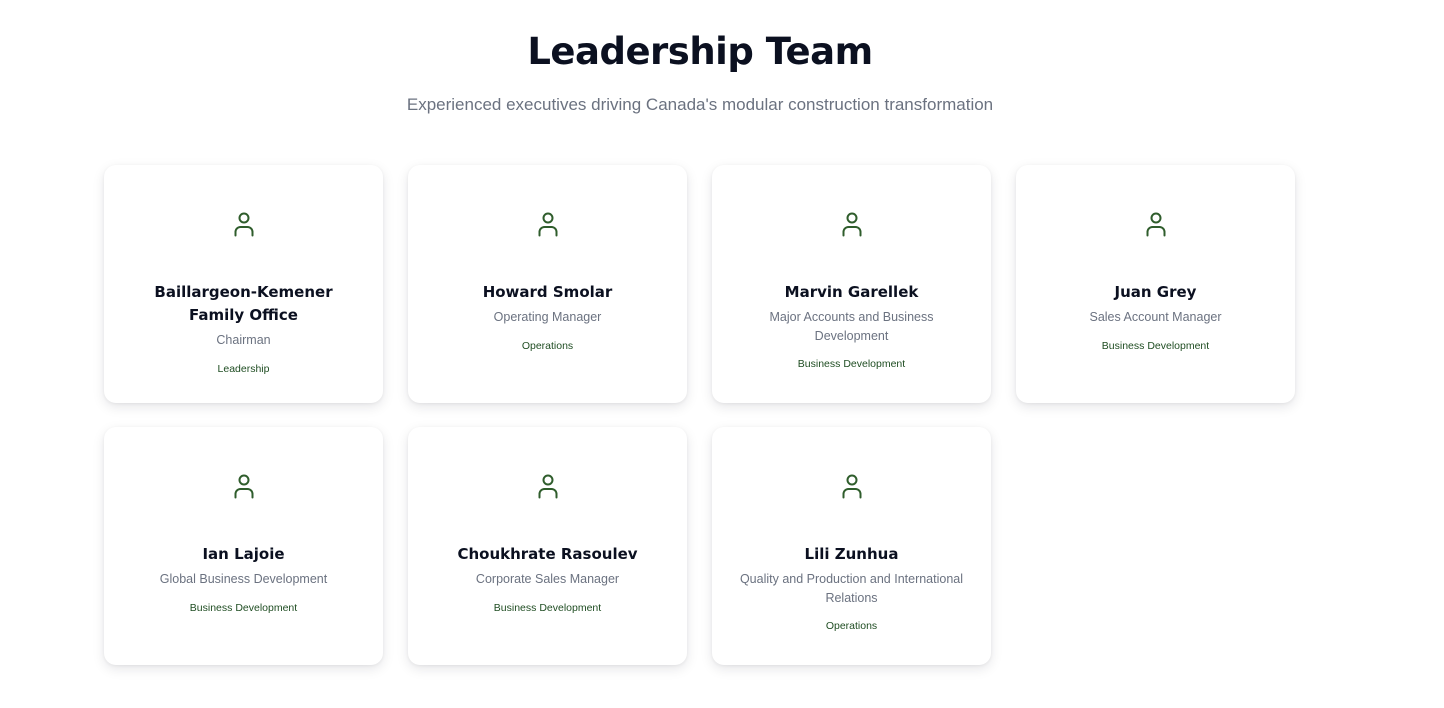  I want to click on member-role: Corporate Sales Manager, so click(547, 579).